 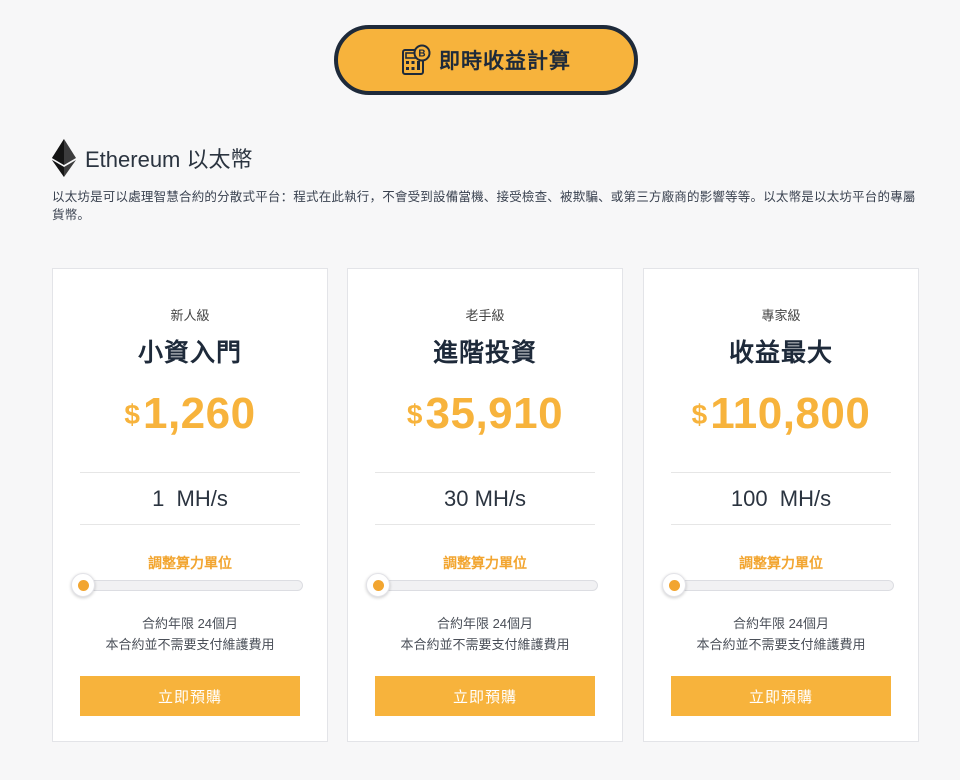 I want to click on hashrate-value: 100 MH/s, so click(x=781, y=498).